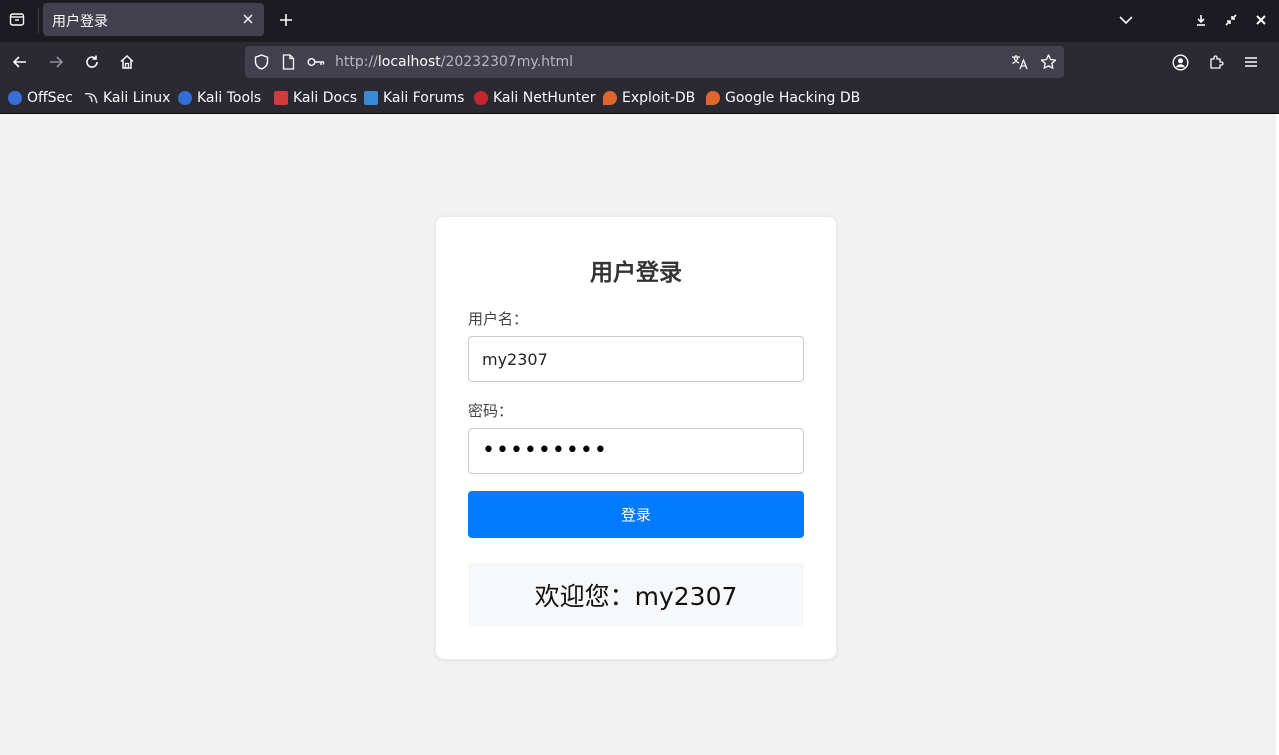 The image size is (1279, 755). What do you see at coordinates (229, 98) in the screenshot?
I see `bookmark-label: Kali Tools` at bounding box center [229, 98].